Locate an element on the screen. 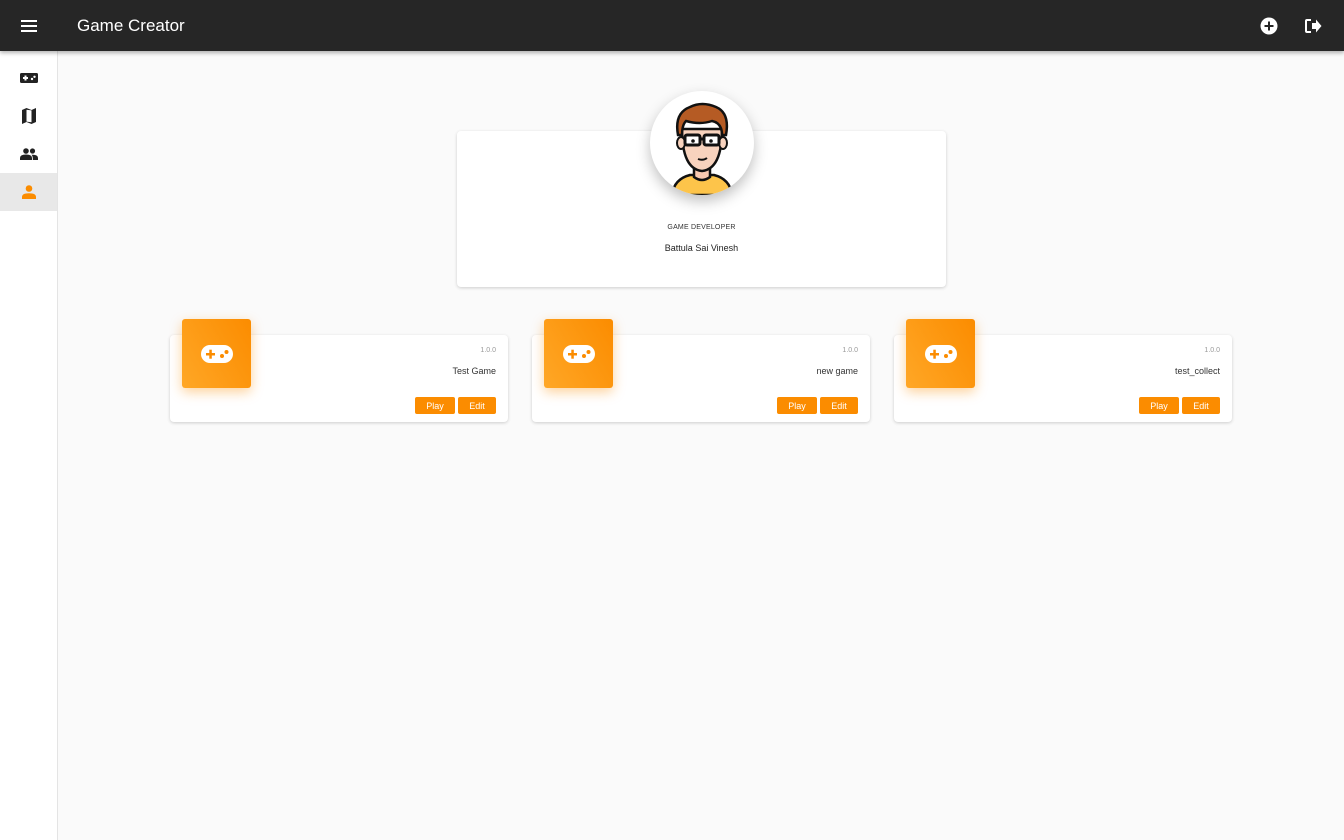 This screenshot has width=1344, height=840. developer-avatar-illustration is located at coordinates (702, 148).